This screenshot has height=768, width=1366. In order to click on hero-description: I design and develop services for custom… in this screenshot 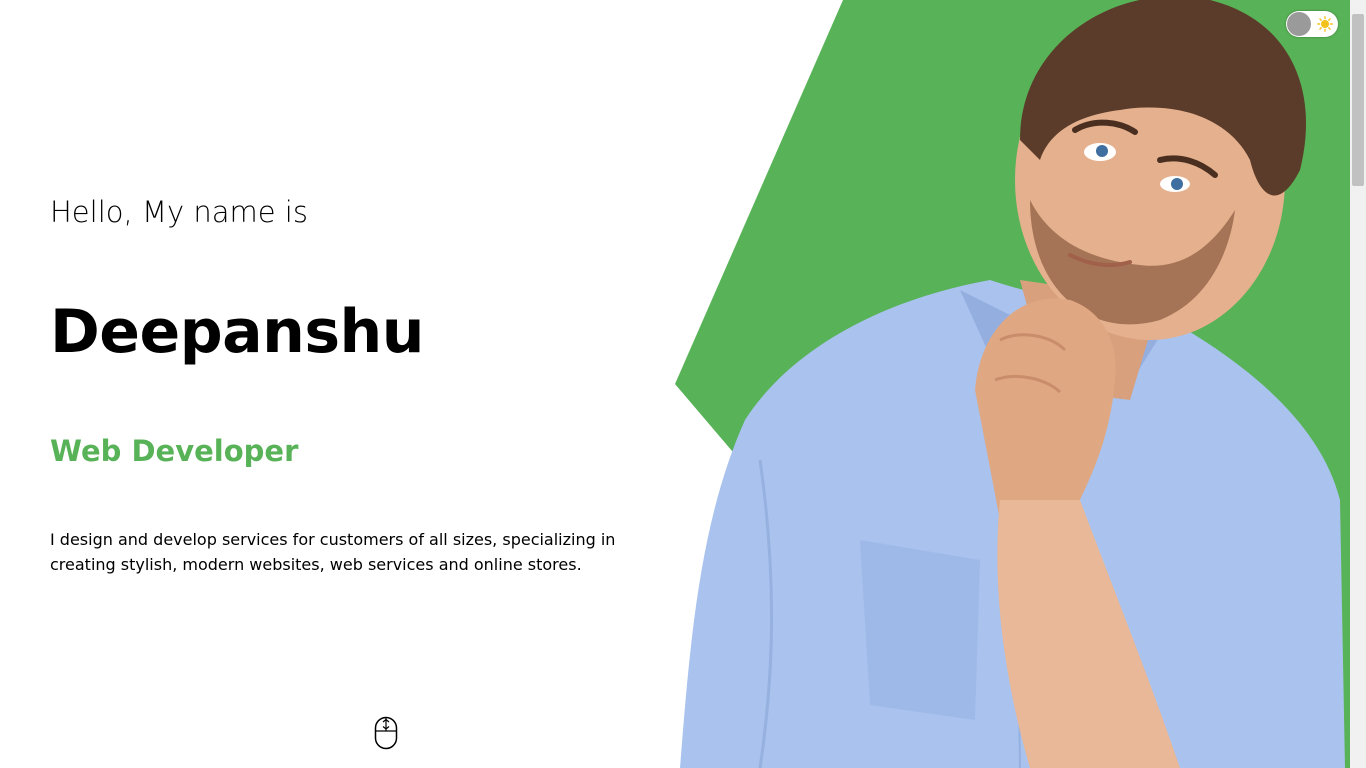, I will do `click(333, 552)`.